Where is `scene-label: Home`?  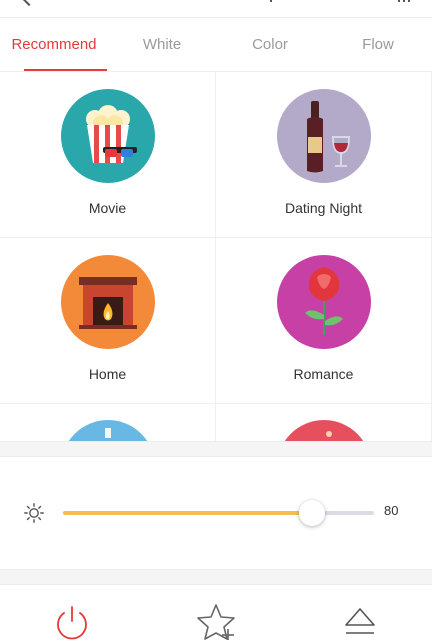
scene-label: Home is located at coordinates (107, 374).